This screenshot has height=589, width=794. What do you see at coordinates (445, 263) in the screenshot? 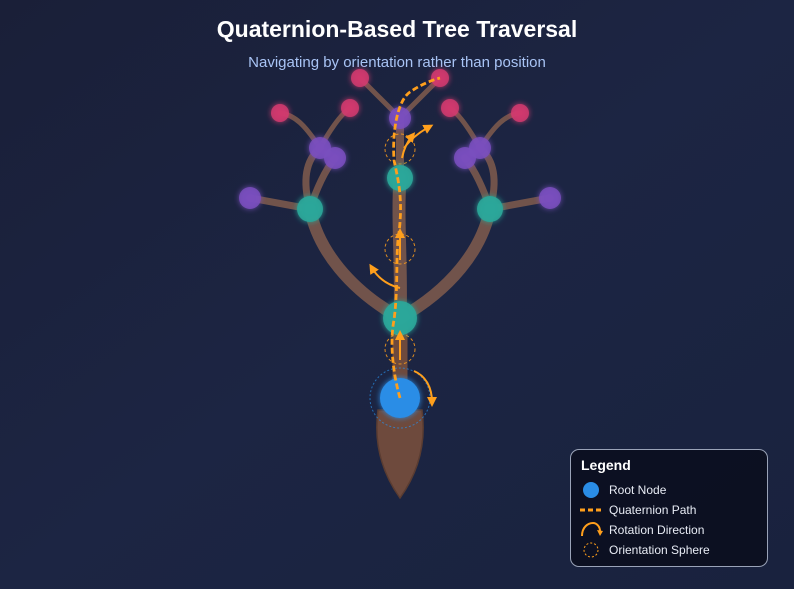
I see `branch-right` at bounding box center [445, 263].